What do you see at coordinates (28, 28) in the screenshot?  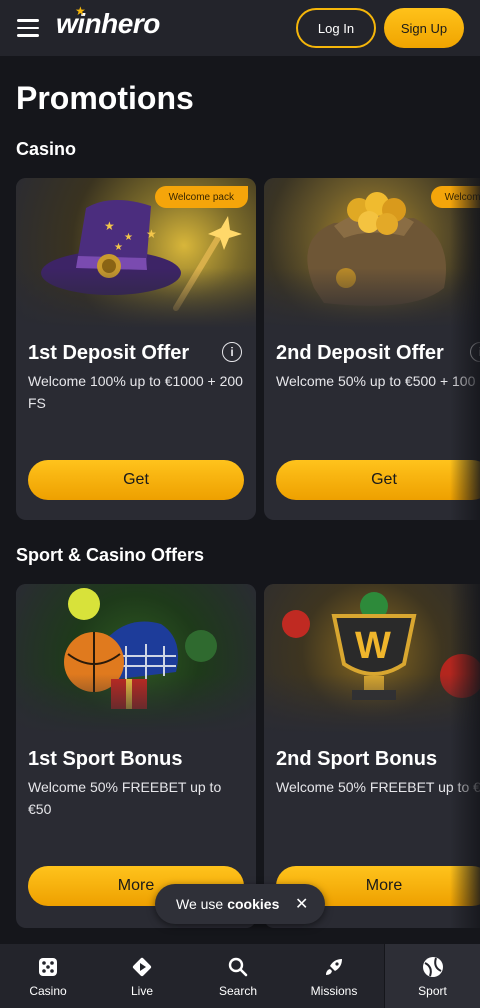 I see `menu-icon` at bounding box center [28, 28].